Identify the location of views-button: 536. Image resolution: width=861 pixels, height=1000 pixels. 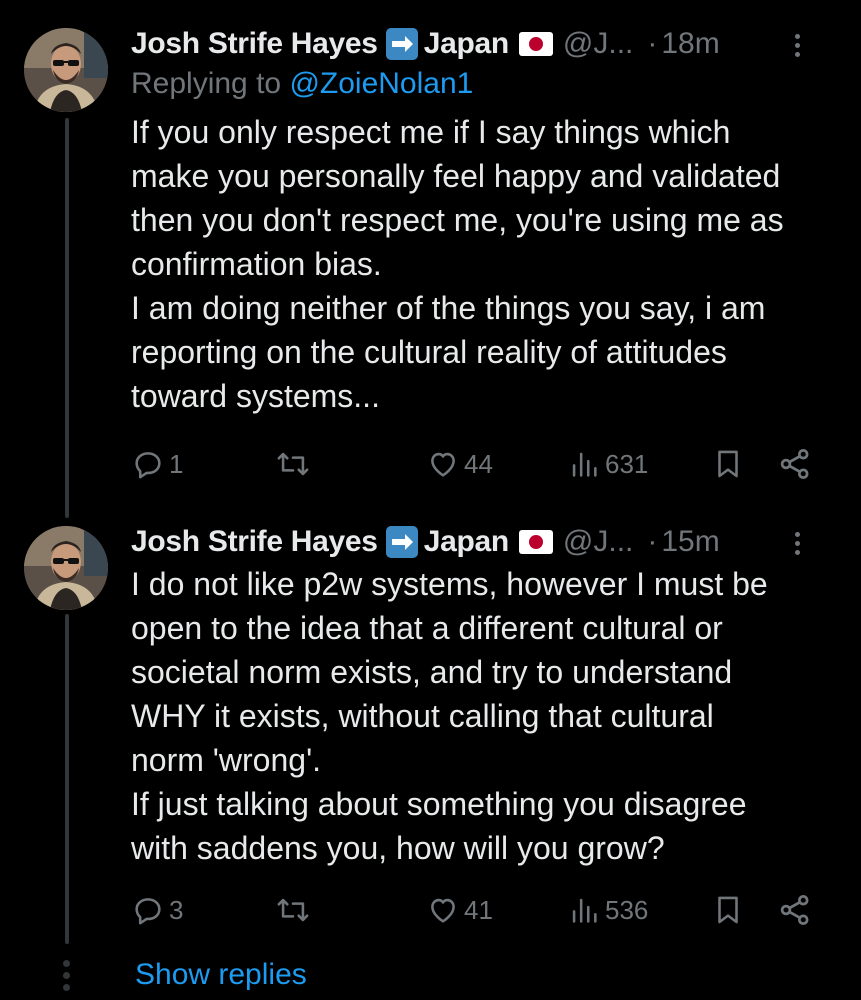
(607, 910).